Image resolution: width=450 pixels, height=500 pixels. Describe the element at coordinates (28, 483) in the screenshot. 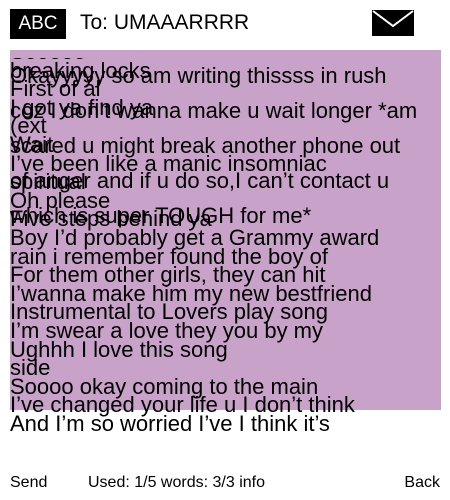

I see `send-button: Send` at that location.